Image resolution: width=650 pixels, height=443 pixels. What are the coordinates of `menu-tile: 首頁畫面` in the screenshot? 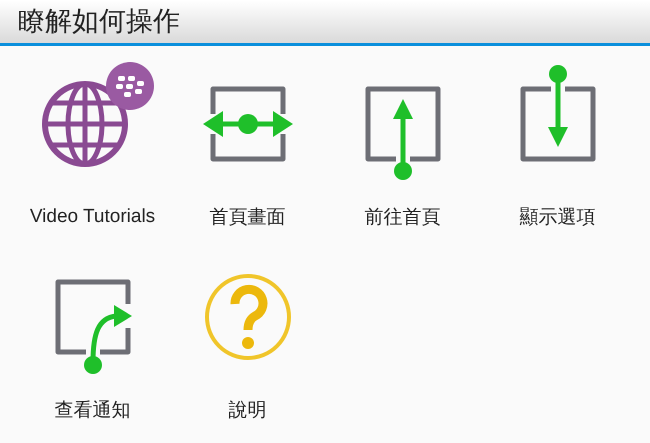 It's located at (247, 142).